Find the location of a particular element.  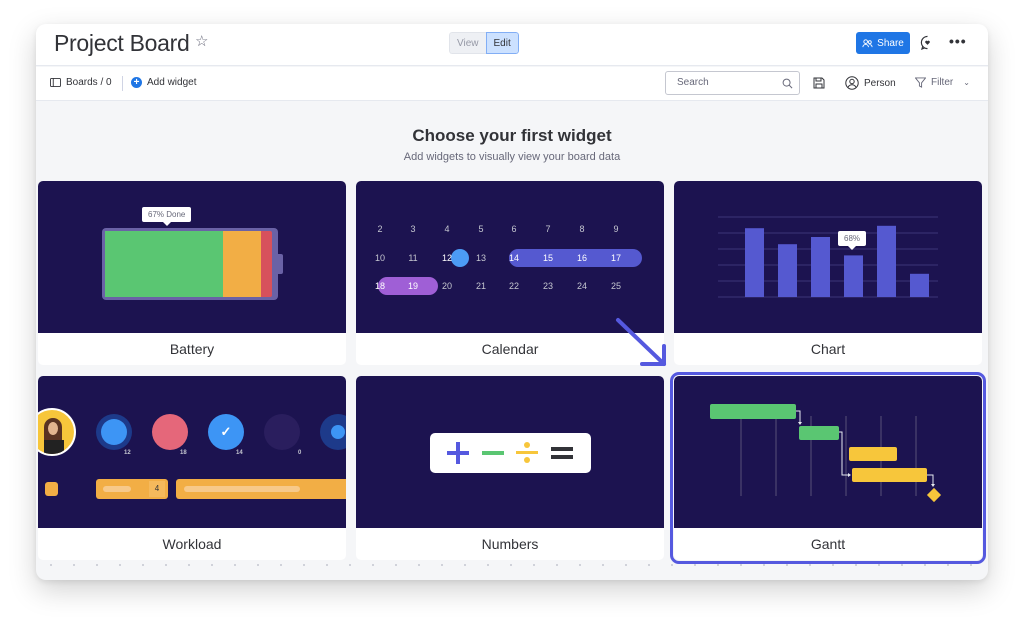

calendar-day: 19 is located at coordinates (412, 286).